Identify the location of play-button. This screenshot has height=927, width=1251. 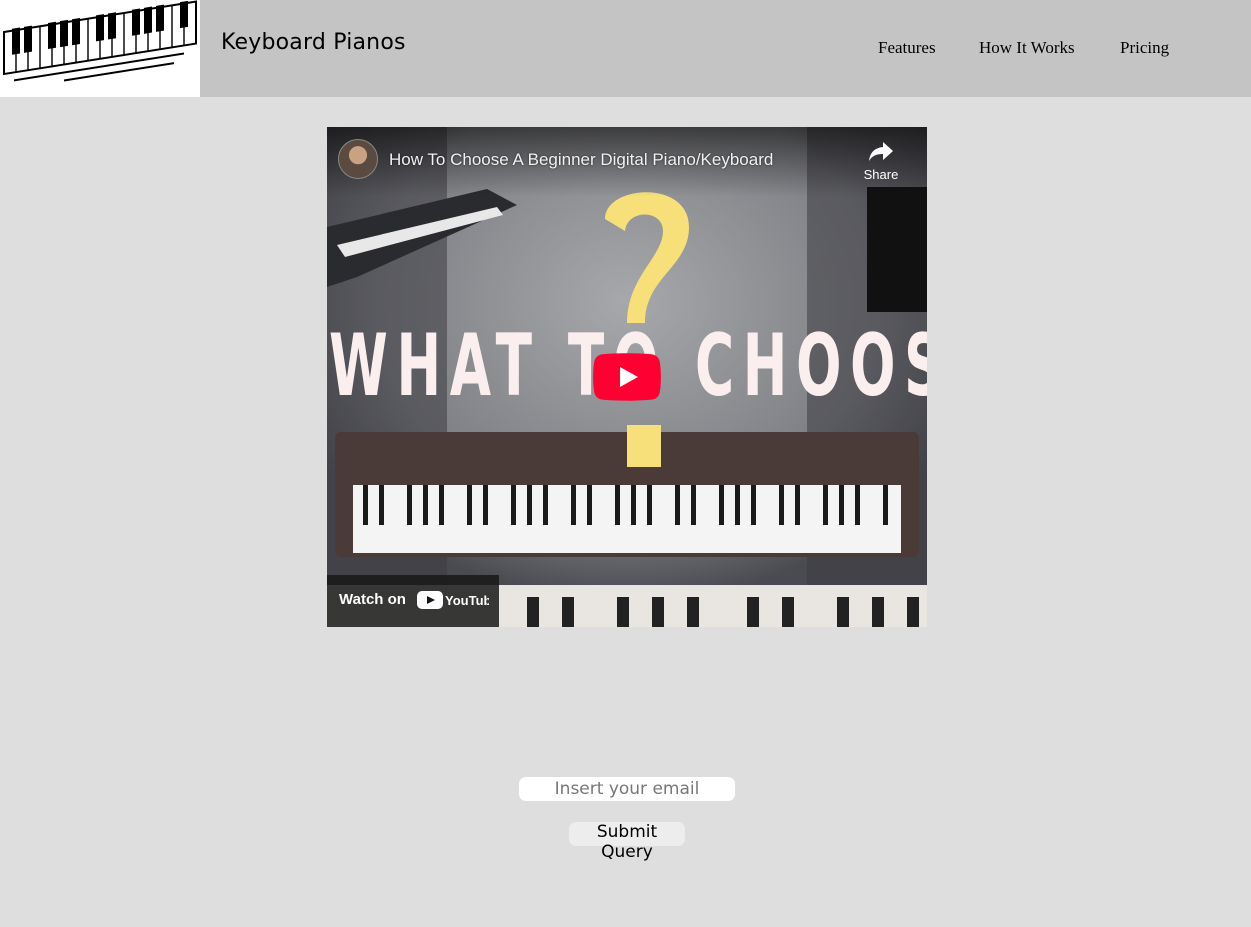
(627, 377).